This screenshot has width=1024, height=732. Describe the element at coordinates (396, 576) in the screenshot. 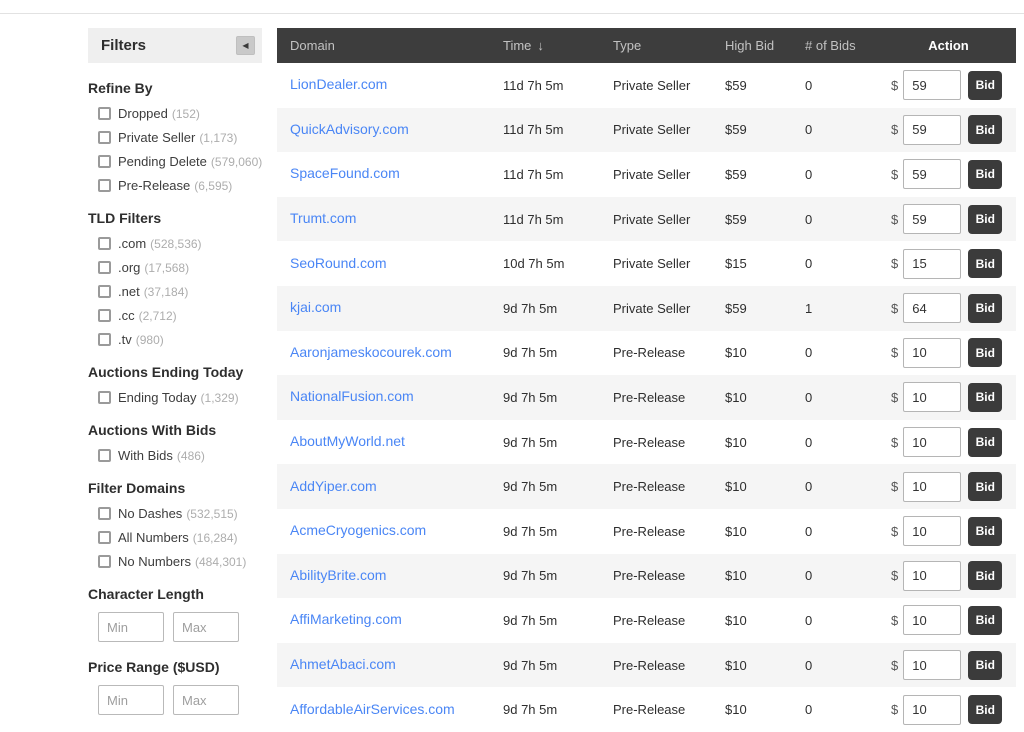

I see `domain-cell: AbilityBrite.com` at that location.